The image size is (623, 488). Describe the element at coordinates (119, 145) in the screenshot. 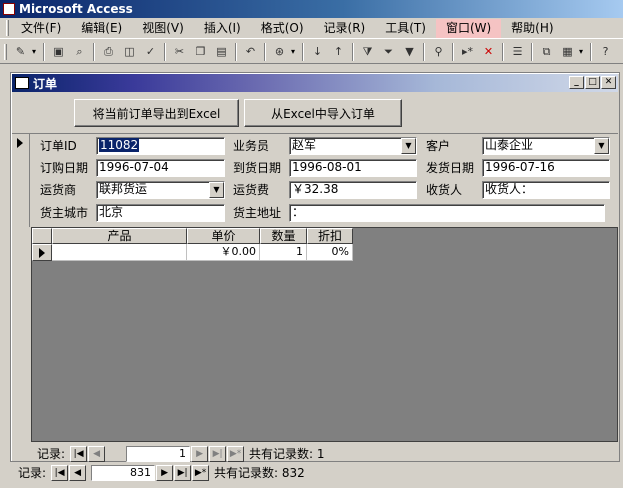

I see `order-id-value: 11082` at that location.